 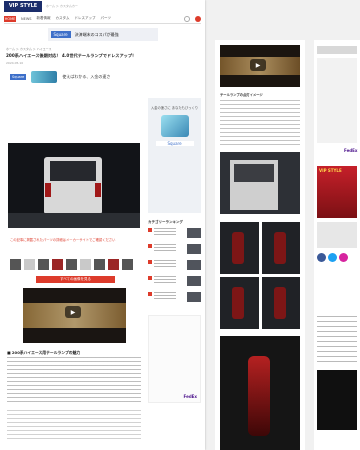 I want to click on menu-icon, so click(x=198, y=18).